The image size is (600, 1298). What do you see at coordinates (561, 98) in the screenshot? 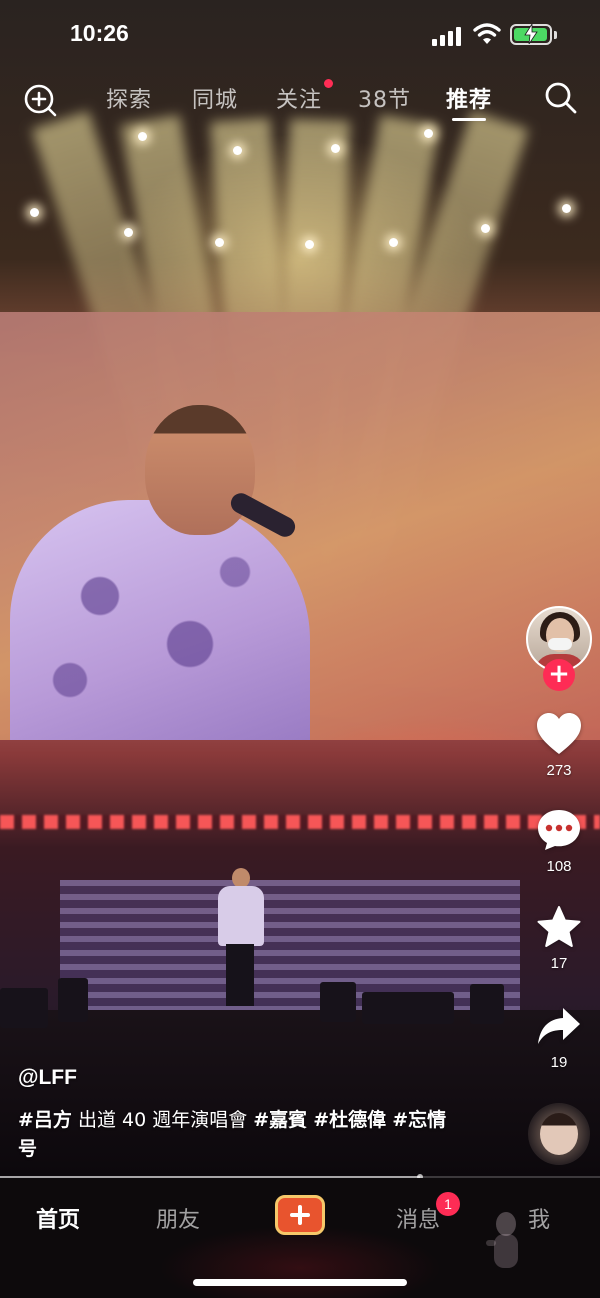
I see `search-icon` at bounding box center [561, 98].